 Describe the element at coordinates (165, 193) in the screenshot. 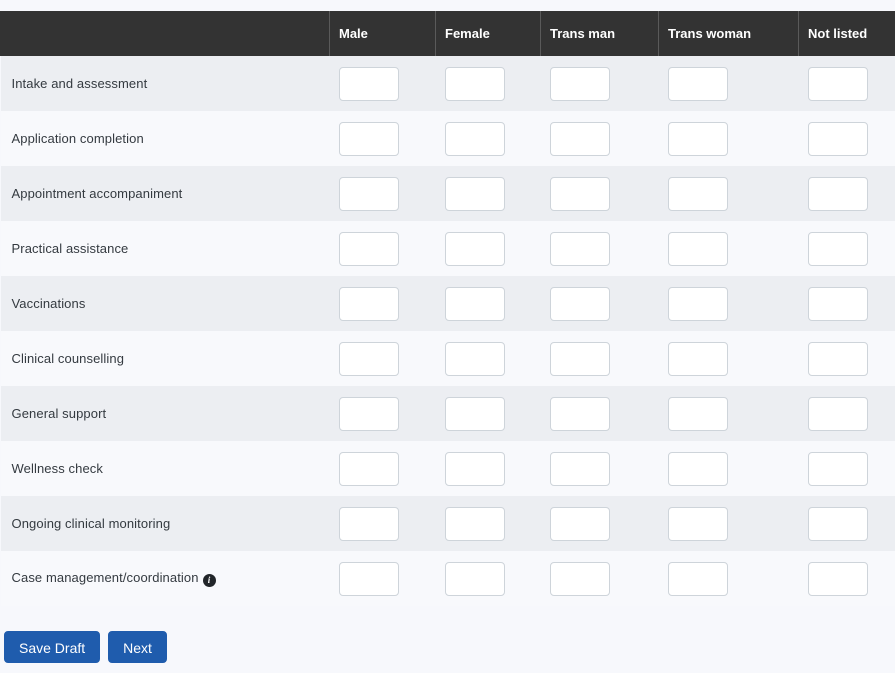

I see `row-label-cell: Appointment accompaniment` at that location.